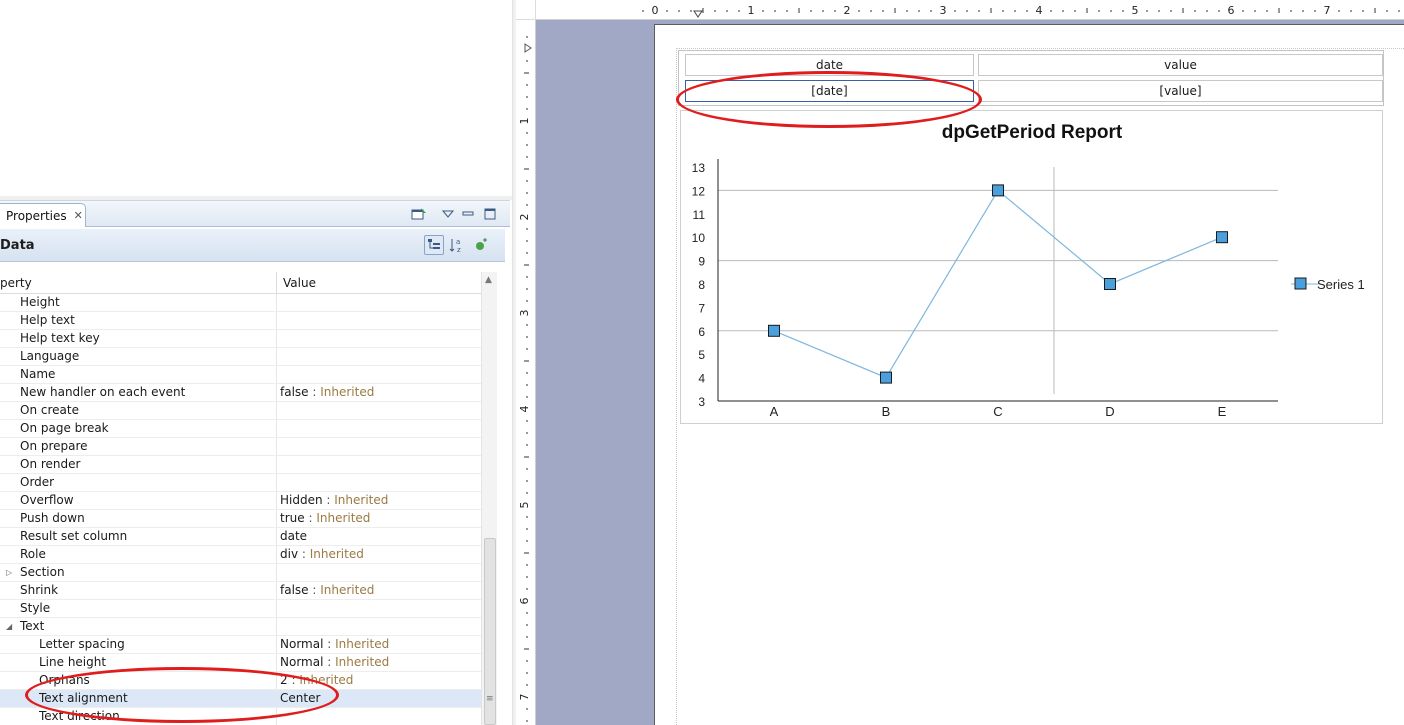  What do you see at coordinates (829, 91) in the screenshot?
I see `detail-cell-date: [date]` at bounding box center [829, 91].